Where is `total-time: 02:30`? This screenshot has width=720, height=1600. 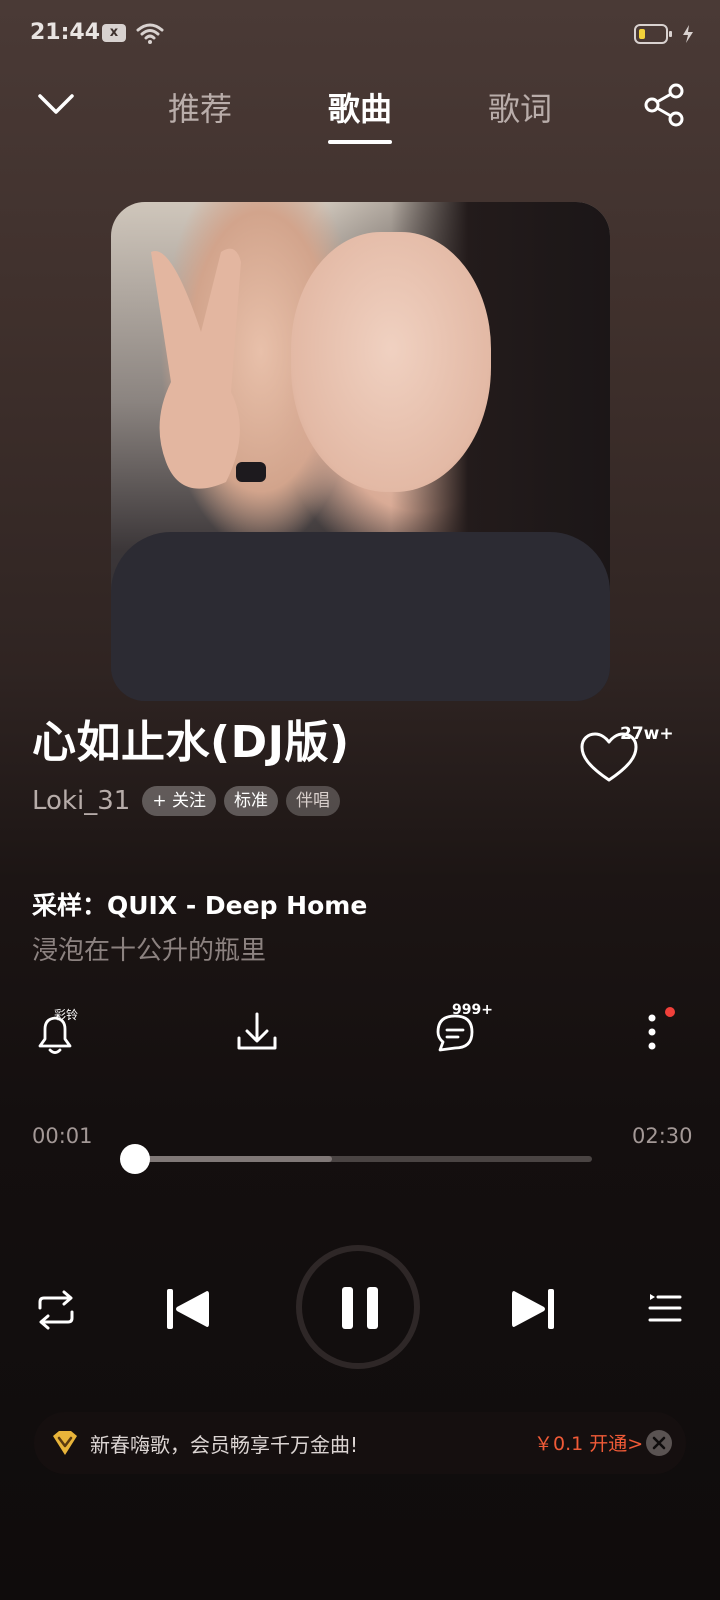
total-time: 02:30 is located at coordinates (662, 1136).